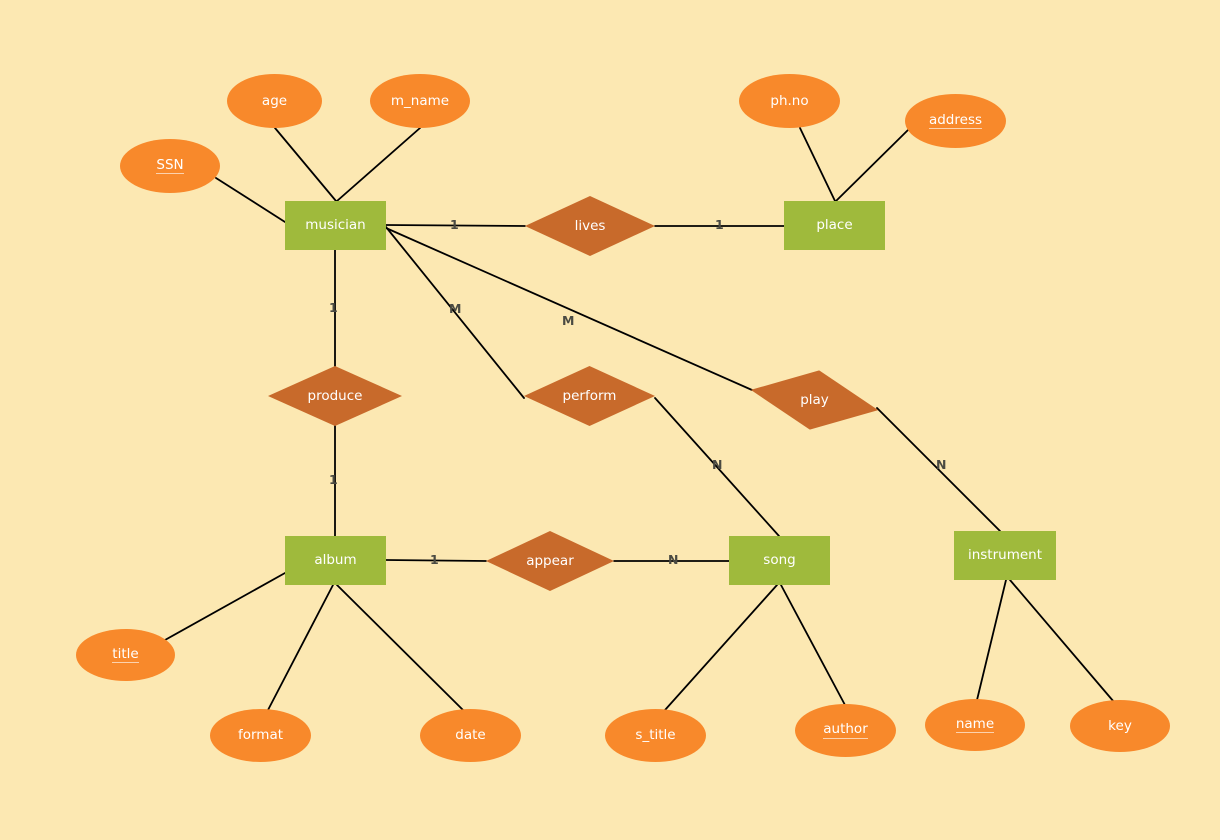 The height and width of the screenshot is (840, 1220). I want to click on attribute-label-name: name, so click(975, 724).